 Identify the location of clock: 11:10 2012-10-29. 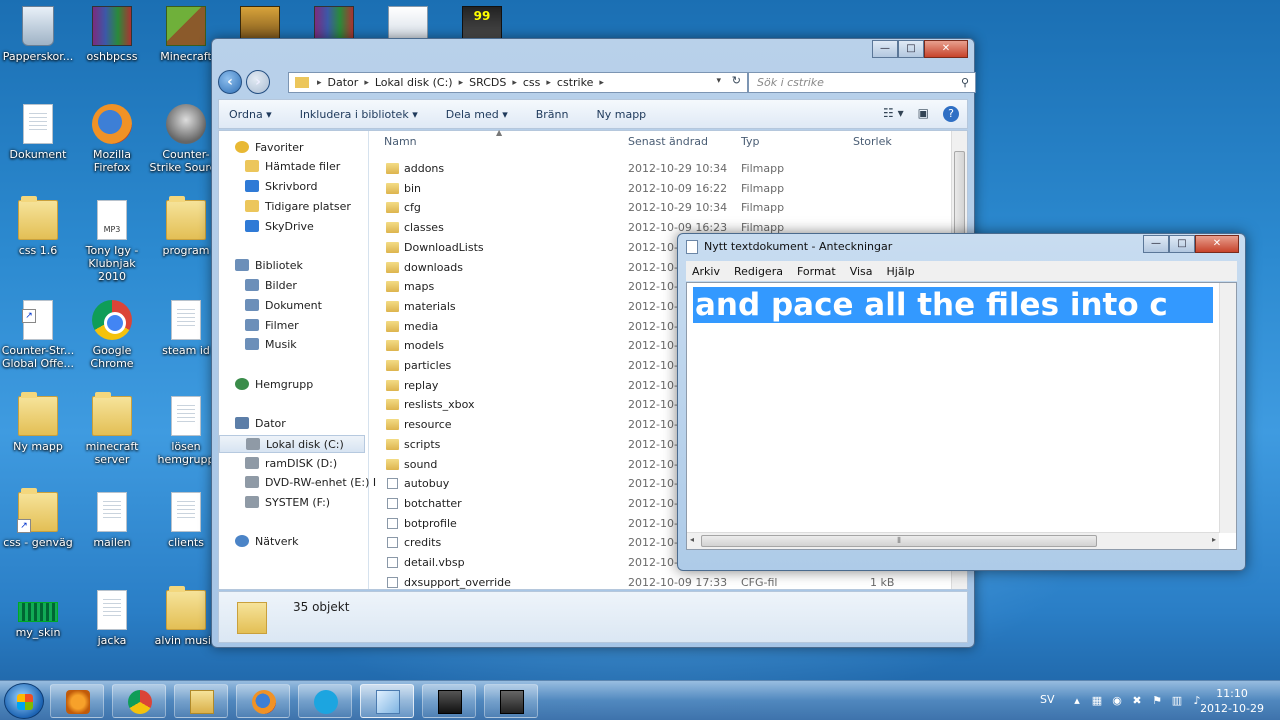
(1232, 701).